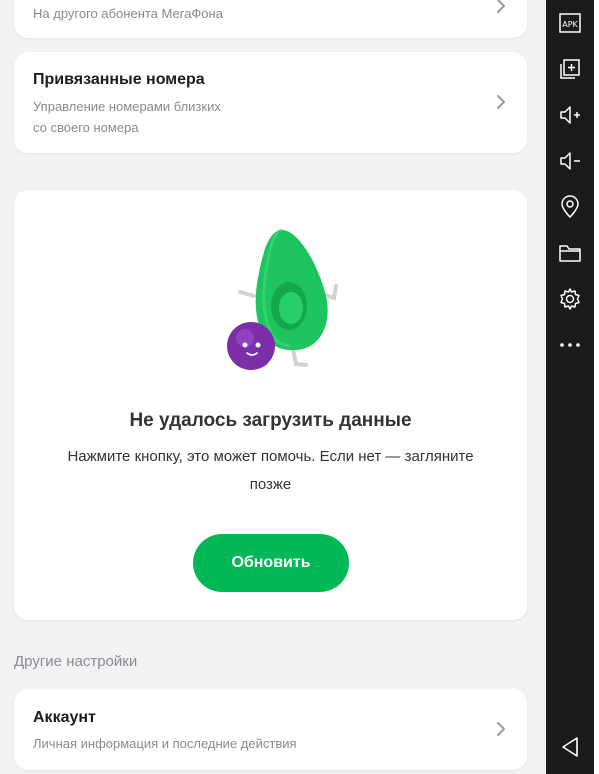  I want to click on section-title-other-settings: Другие настройки, so click(76, 661).